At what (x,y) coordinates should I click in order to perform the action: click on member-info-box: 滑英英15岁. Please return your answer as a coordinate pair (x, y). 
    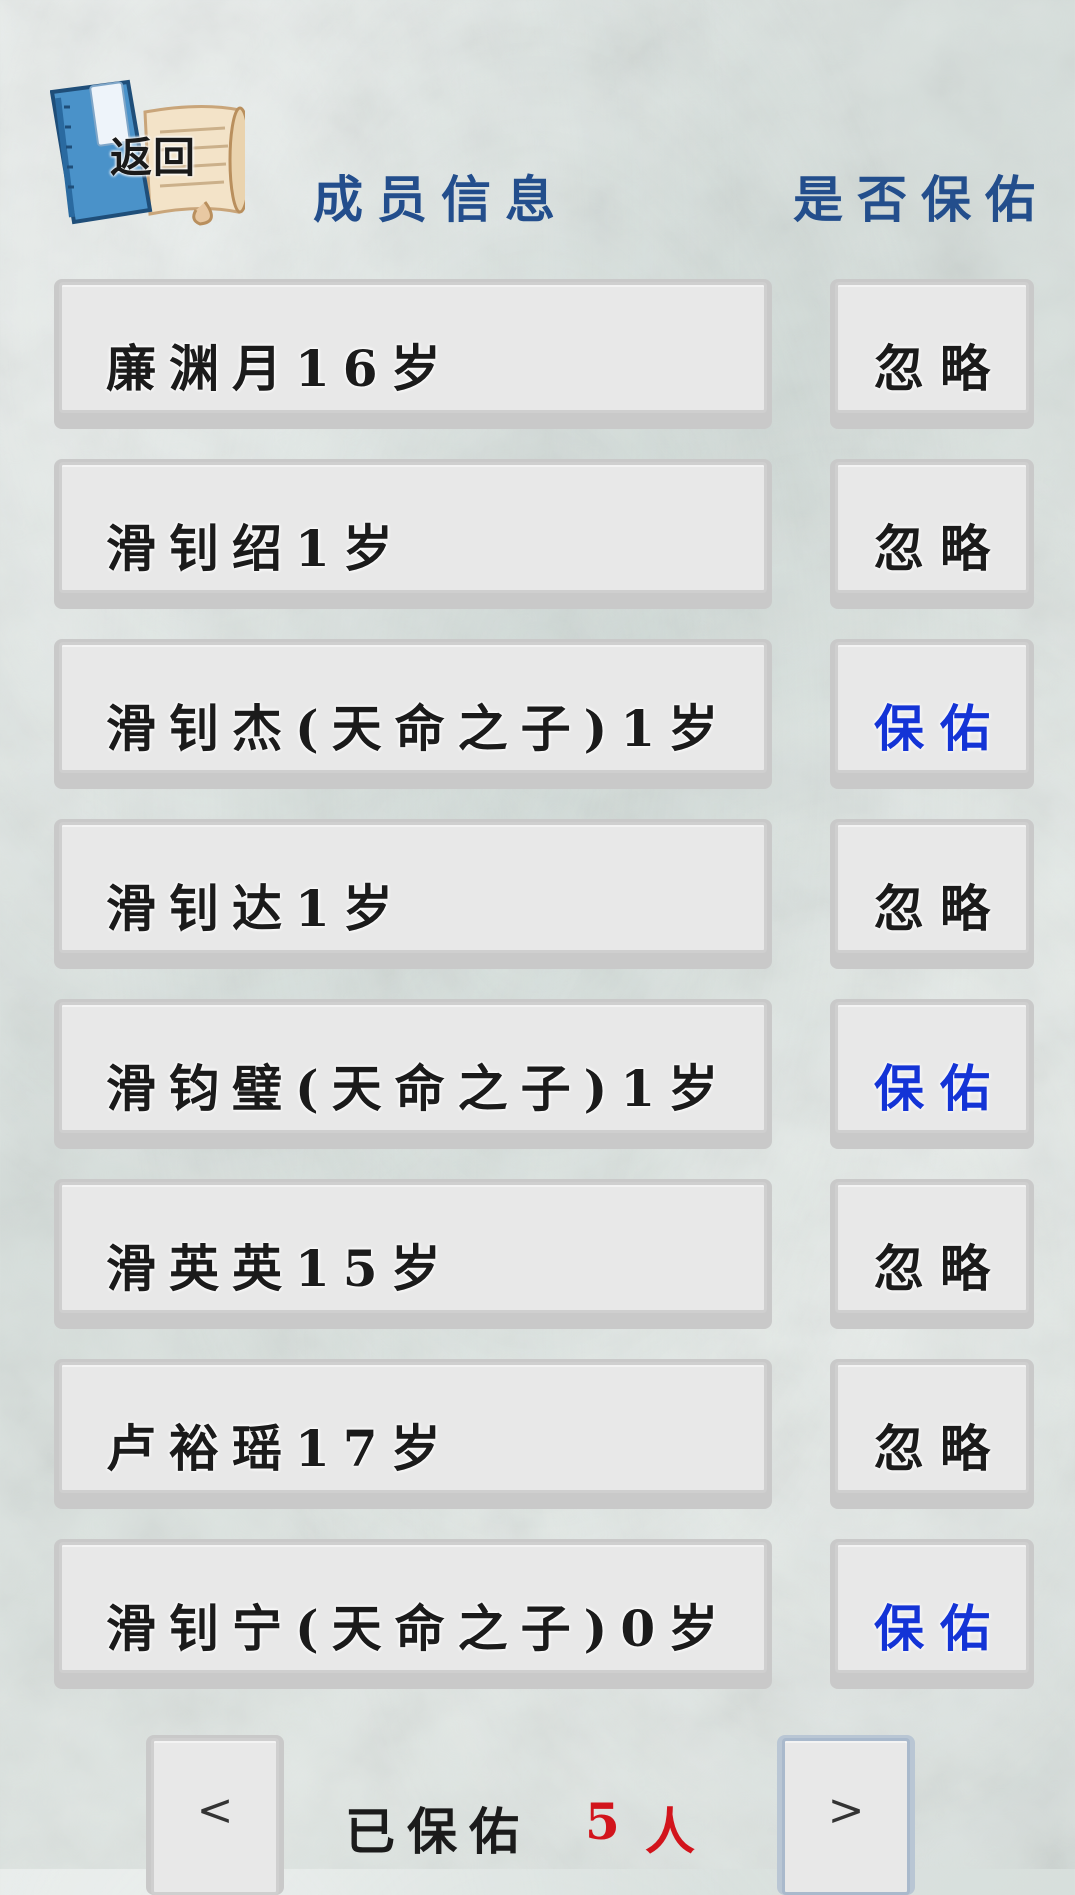
    Looking at the image, I should click on (413, 1254).